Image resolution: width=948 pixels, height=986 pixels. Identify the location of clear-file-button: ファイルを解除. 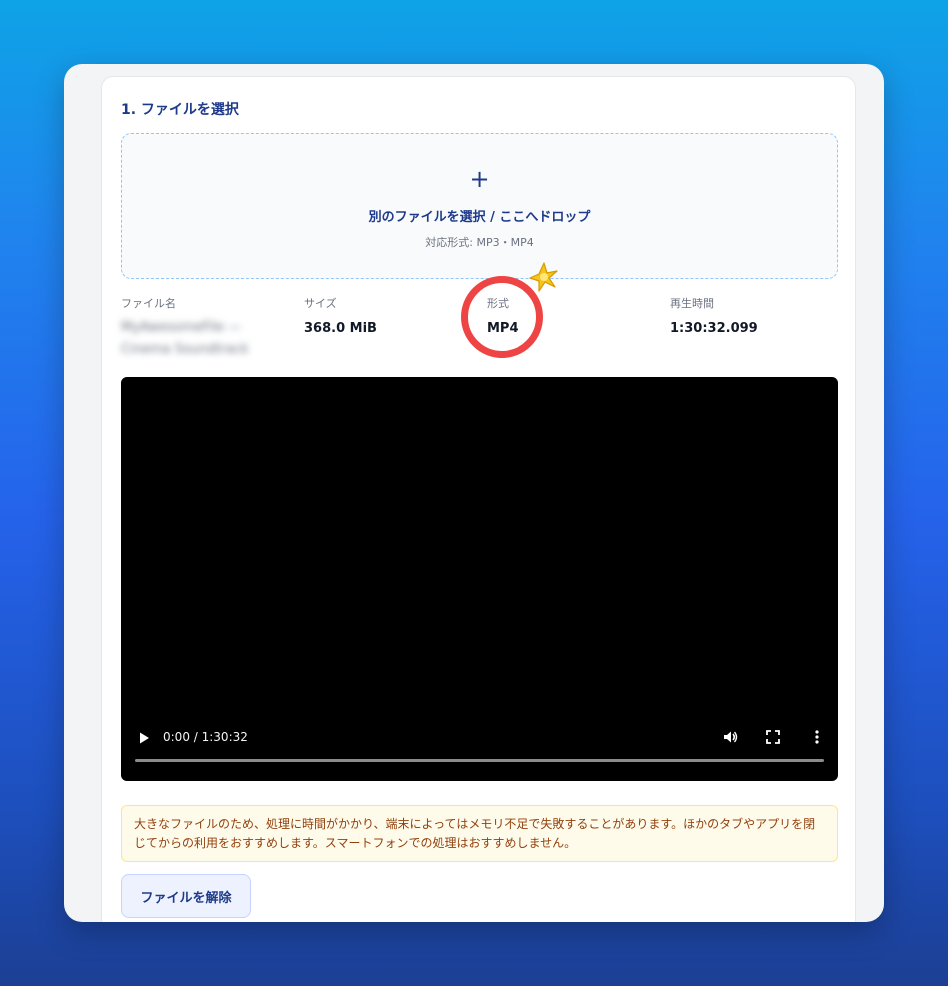
(186, 896).